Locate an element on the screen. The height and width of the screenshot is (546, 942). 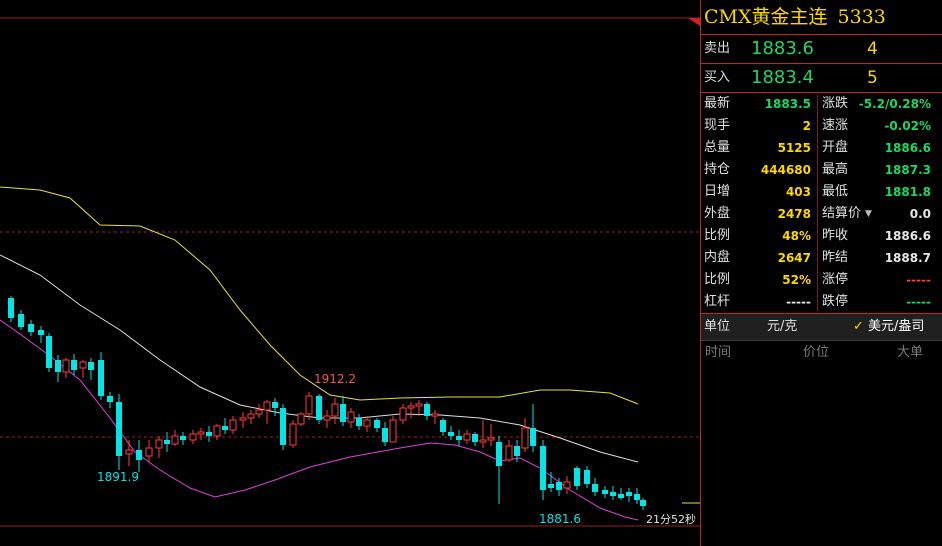
unit-row: 单位 元/克 ✓ 美元/盎司 is located at coordinates (821, 327).